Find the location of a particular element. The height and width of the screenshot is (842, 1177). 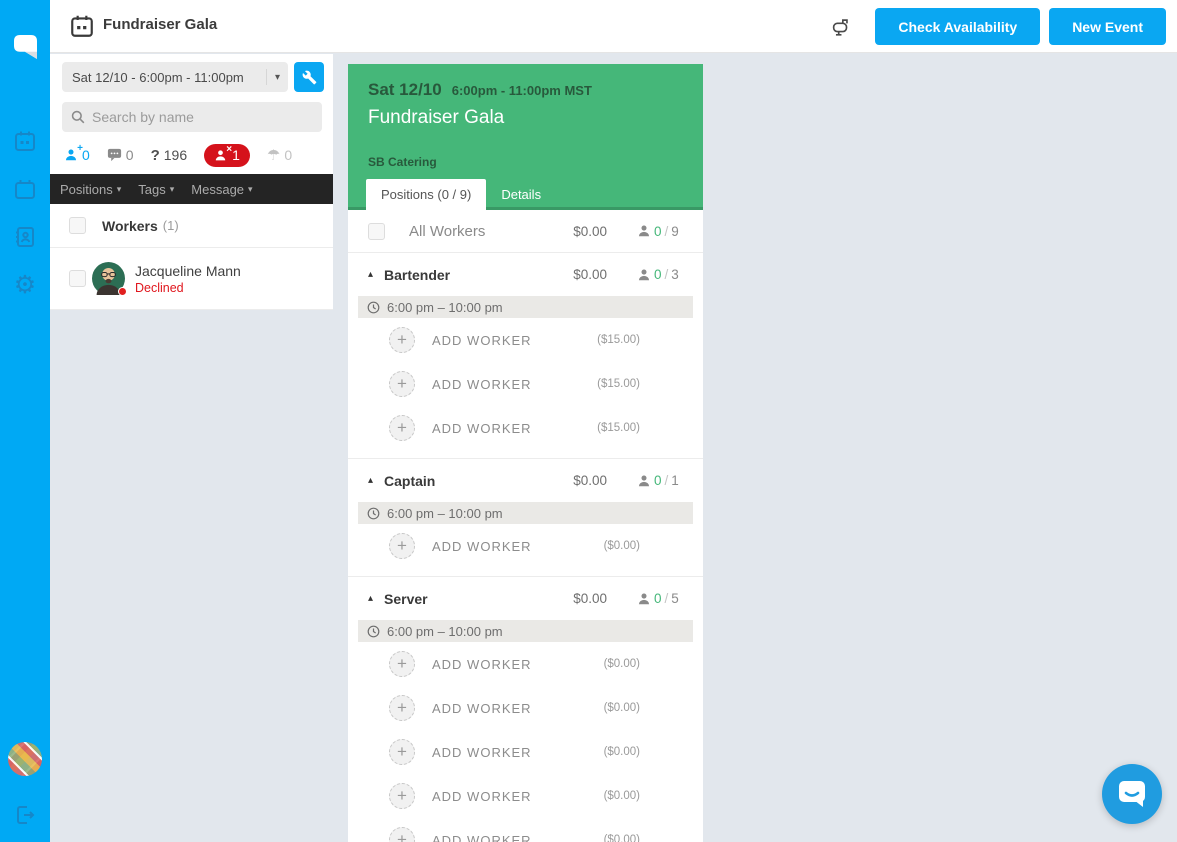

check-availability-button: Check Availability is located at coordinates (958, 26).